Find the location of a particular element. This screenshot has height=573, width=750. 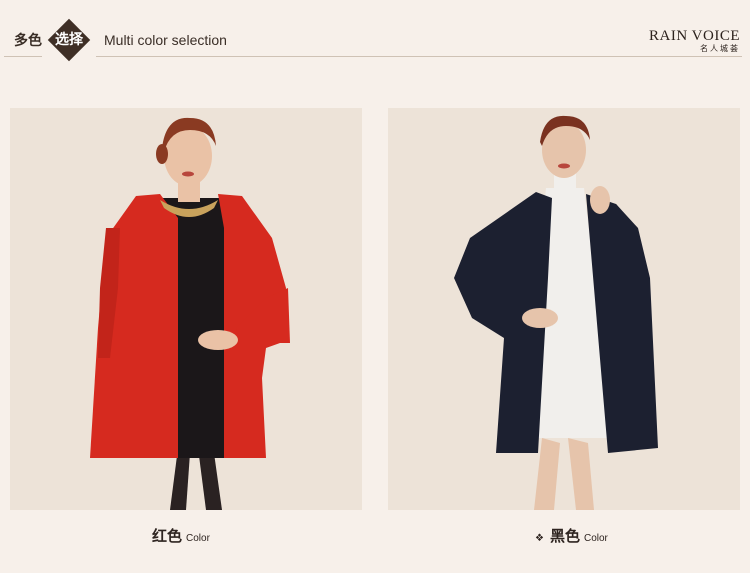

header-divider-right is located at coordinates (419, 56).